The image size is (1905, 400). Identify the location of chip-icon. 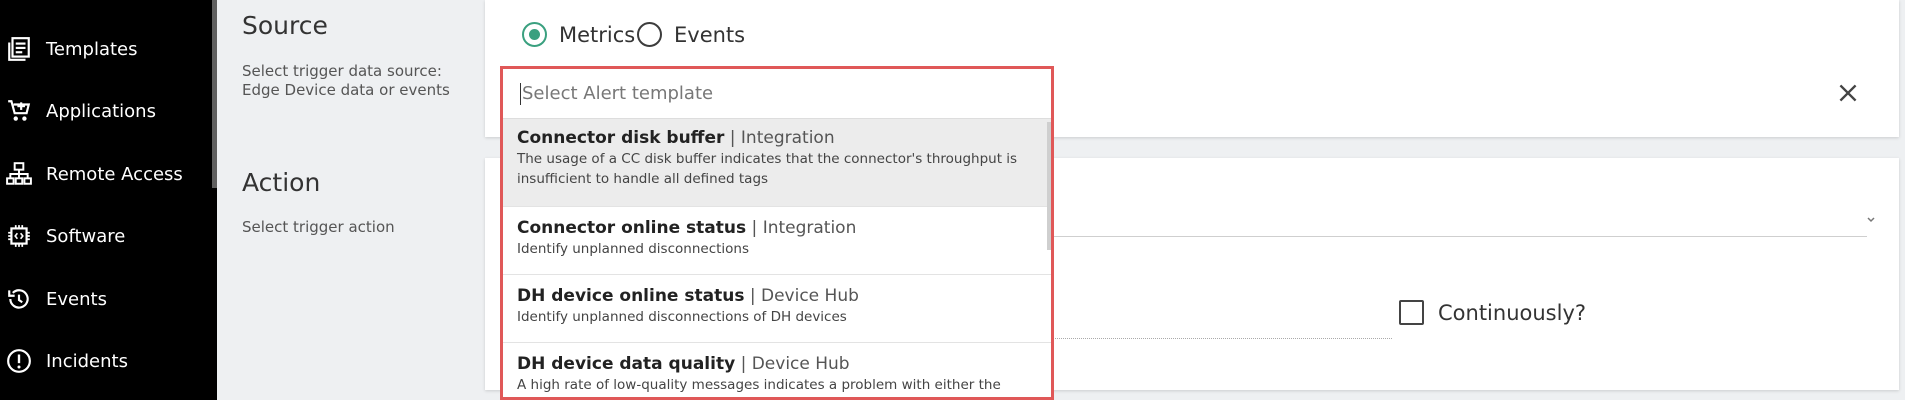
(23, 236).